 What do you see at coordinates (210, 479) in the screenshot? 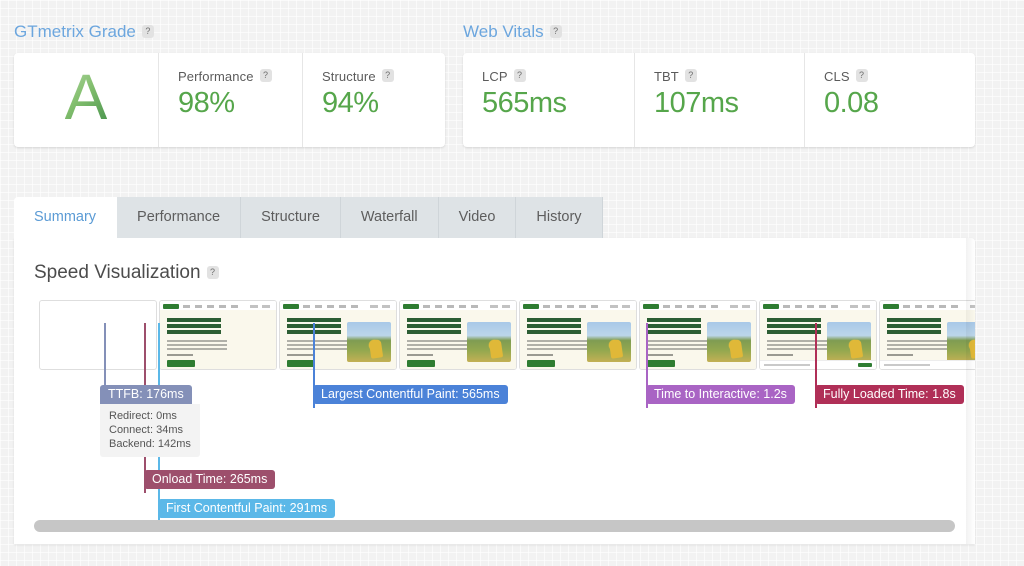
I see `timeline-marker-badge: Onload Time: 265ms` at bounding box center [210, 479].